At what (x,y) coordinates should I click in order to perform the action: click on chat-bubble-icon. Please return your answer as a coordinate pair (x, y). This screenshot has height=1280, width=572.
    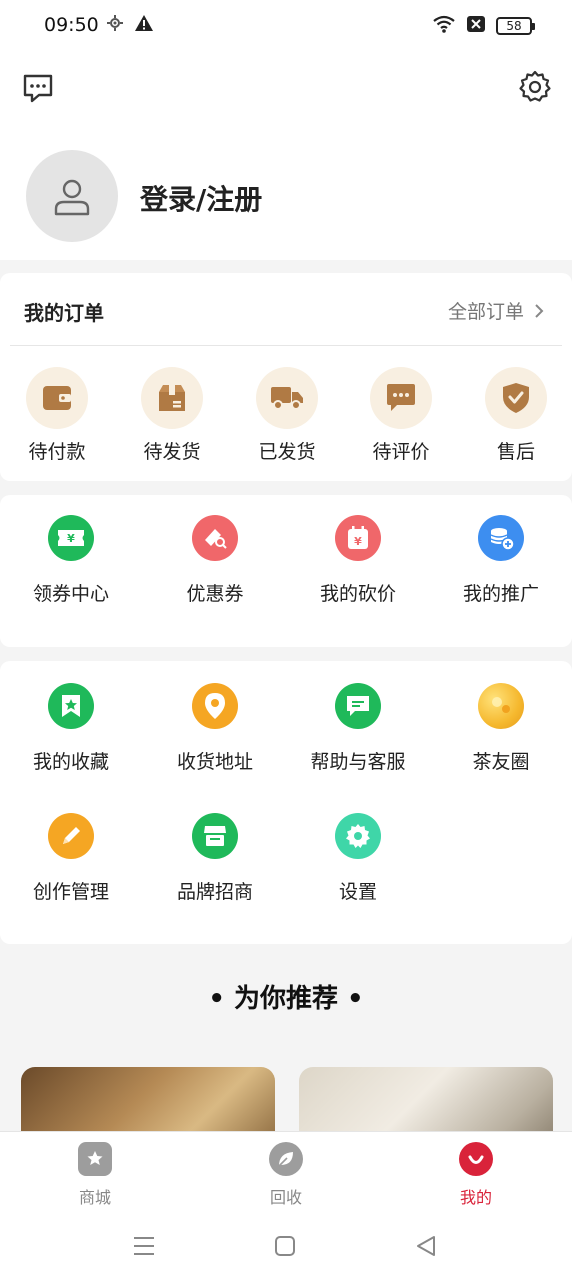
    Looking at the image, I should click on (358, 706).